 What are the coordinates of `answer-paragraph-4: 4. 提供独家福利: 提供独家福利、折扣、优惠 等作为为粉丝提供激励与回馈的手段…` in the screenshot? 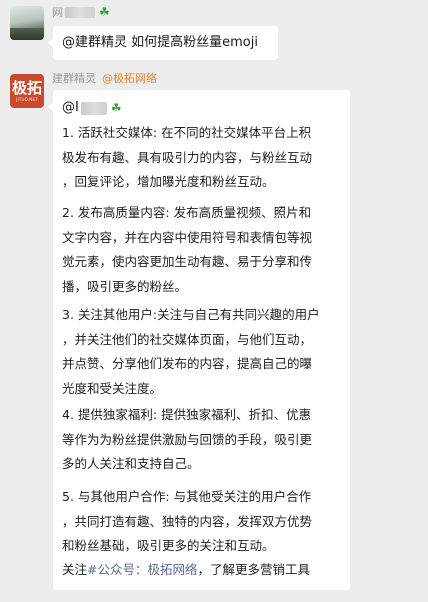 It's located at (204, 440).